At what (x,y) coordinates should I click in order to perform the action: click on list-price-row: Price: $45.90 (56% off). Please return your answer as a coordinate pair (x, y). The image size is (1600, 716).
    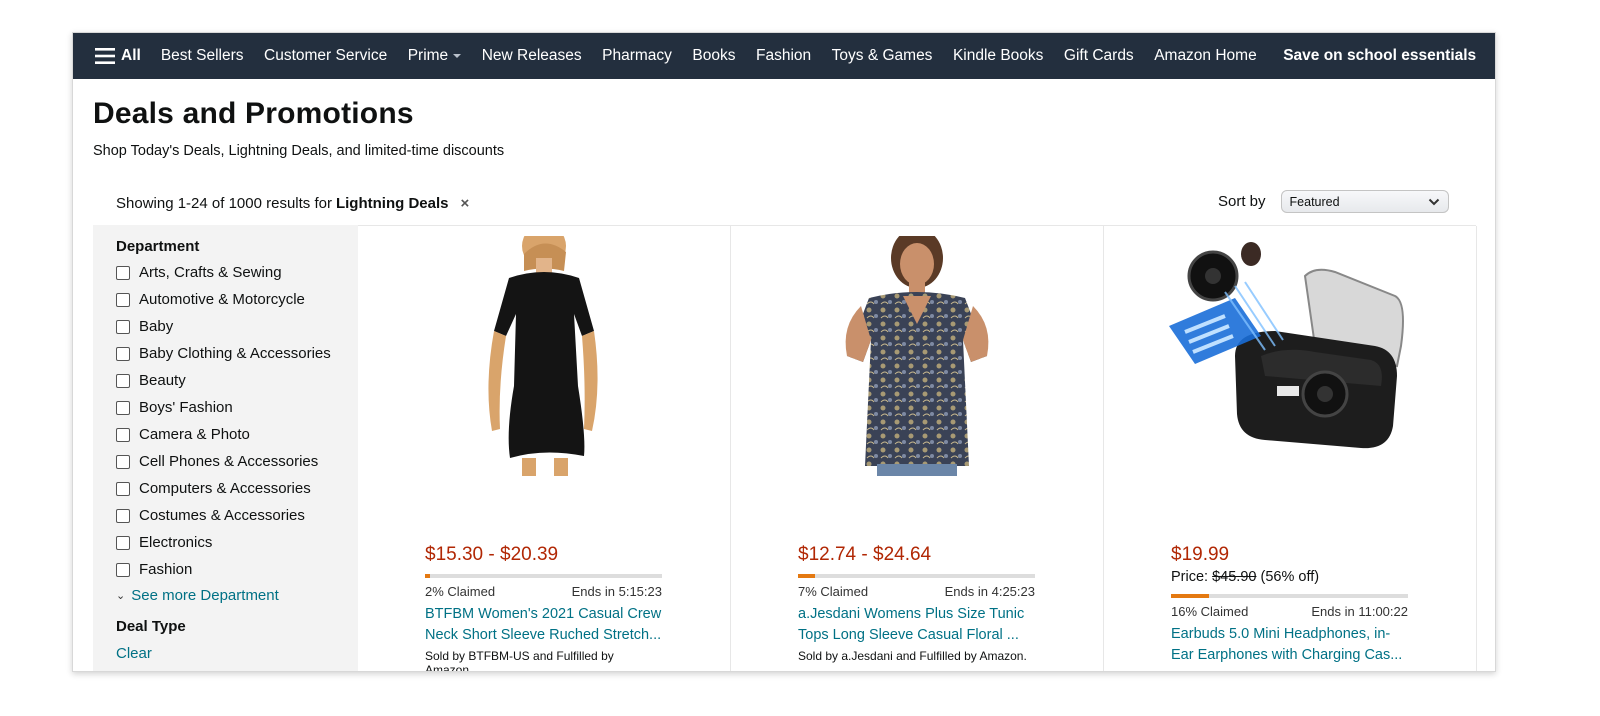
    Looking at the image, I should click on (1245, 577).